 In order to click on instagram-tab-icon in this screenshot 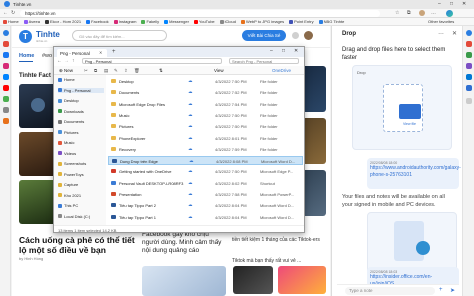, I will do `click(6, 66)`.